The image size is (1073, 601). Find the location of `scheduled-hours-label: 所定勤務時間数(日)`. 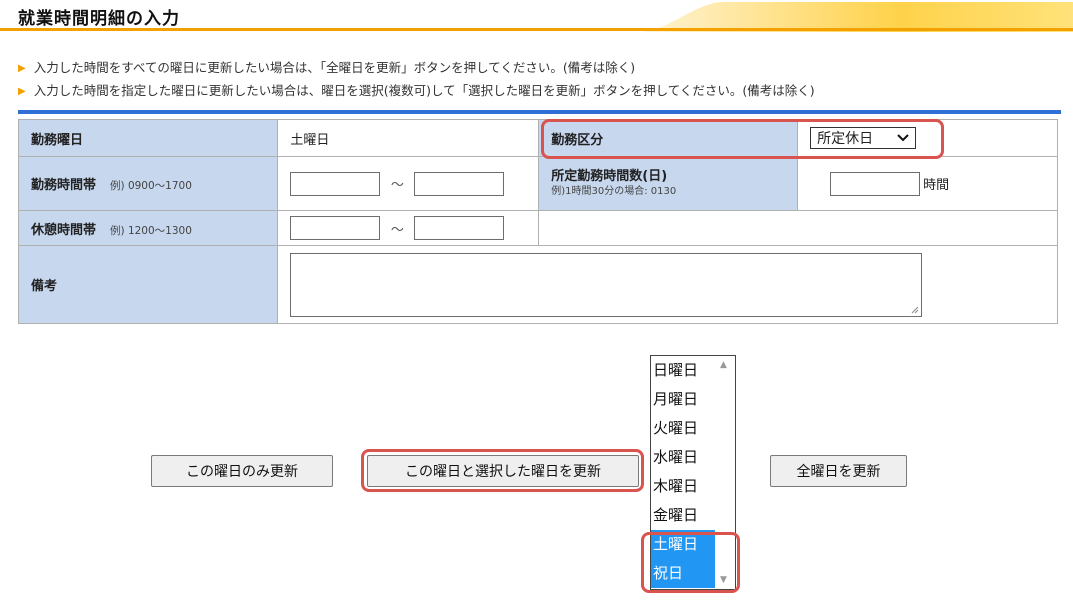

scheduled-hours-label: 所定勤務時間数(日) is located at coordinates (609, 176).